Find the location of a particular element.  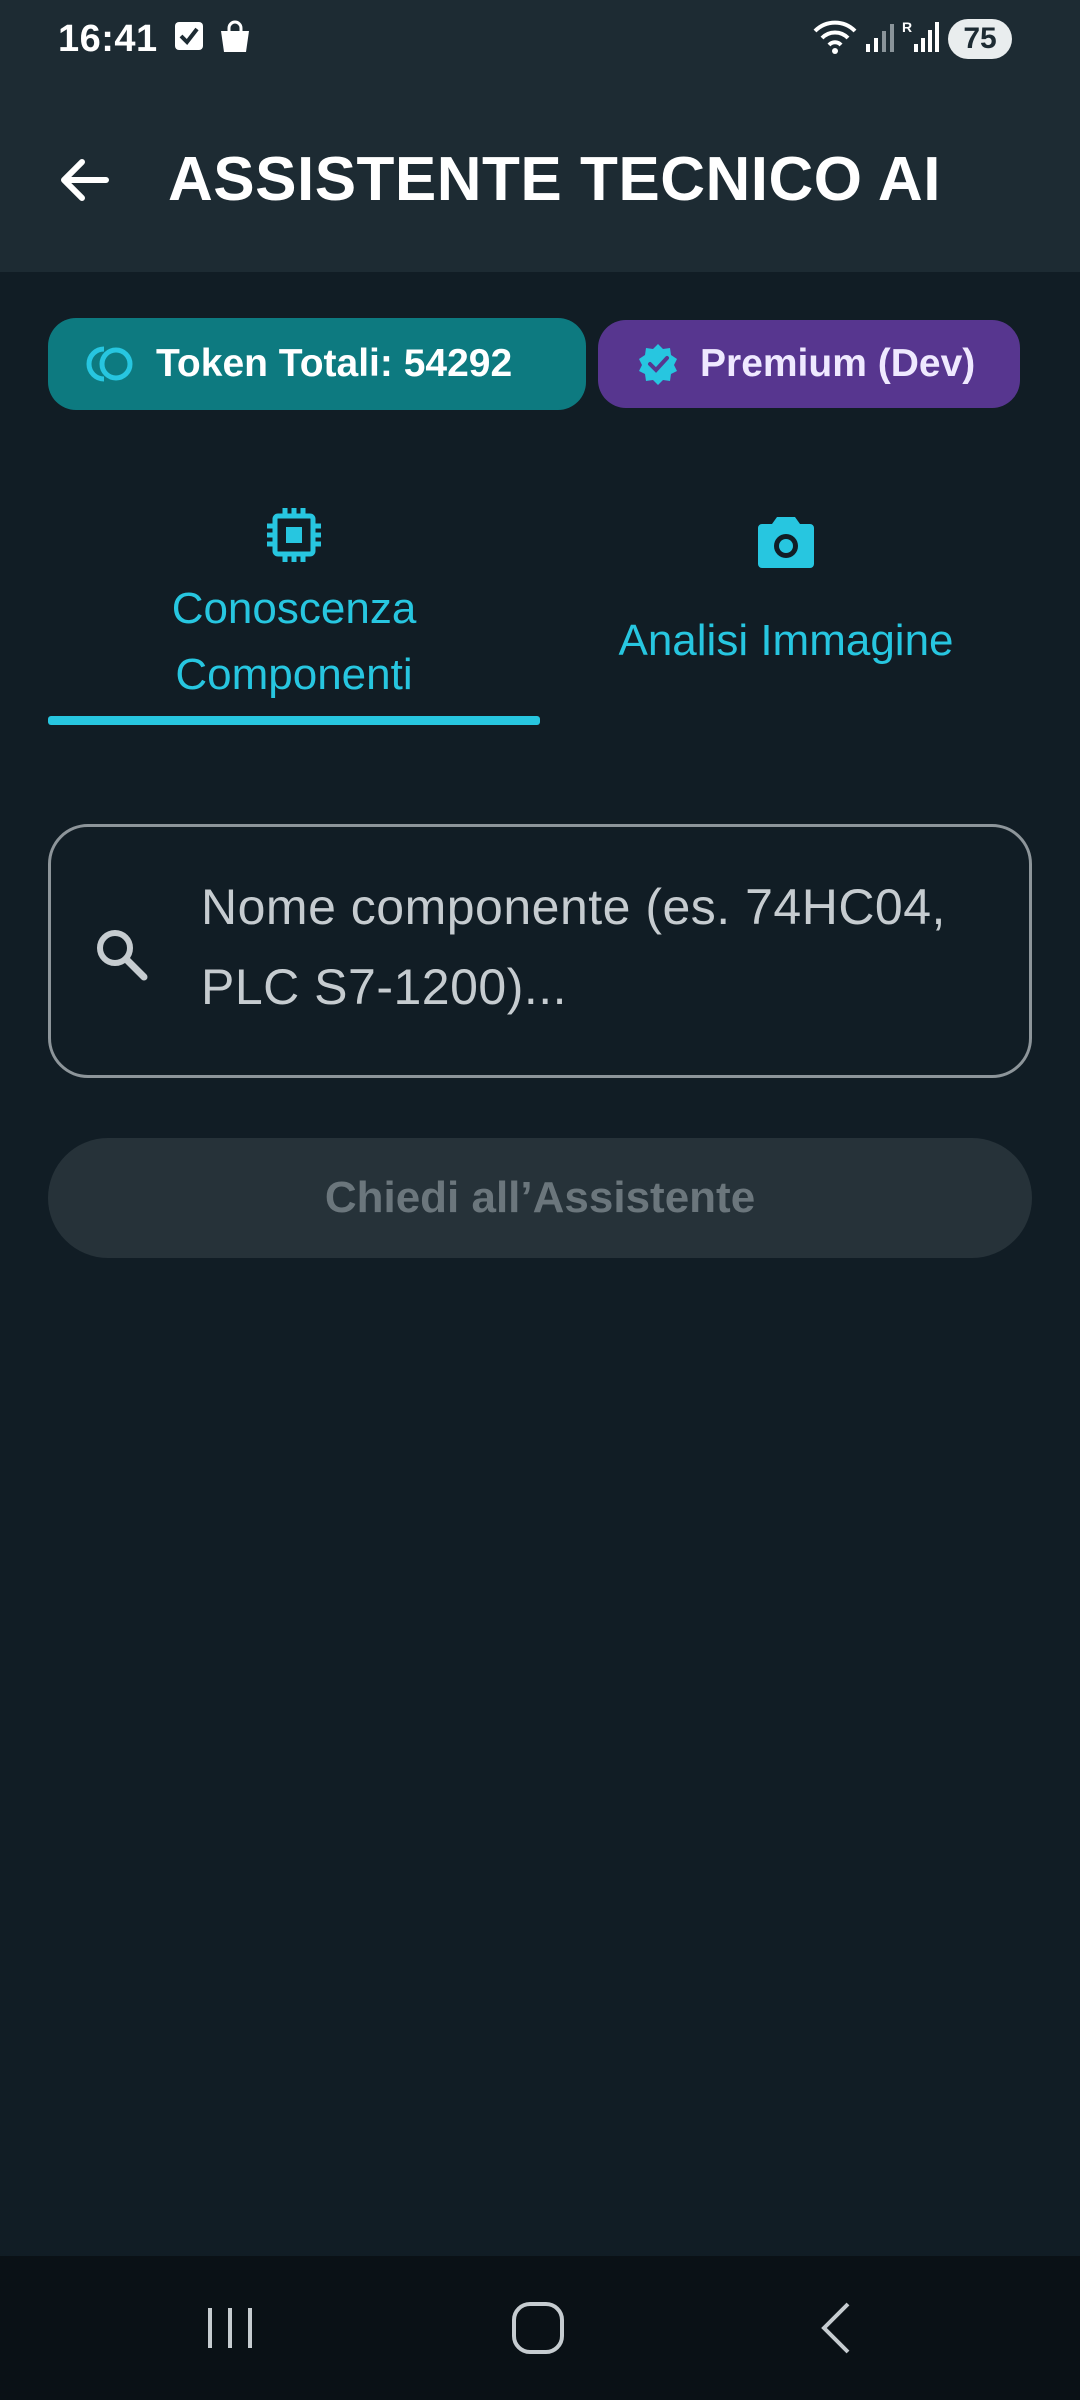

home-icon is located at coordinates (540, 2330).